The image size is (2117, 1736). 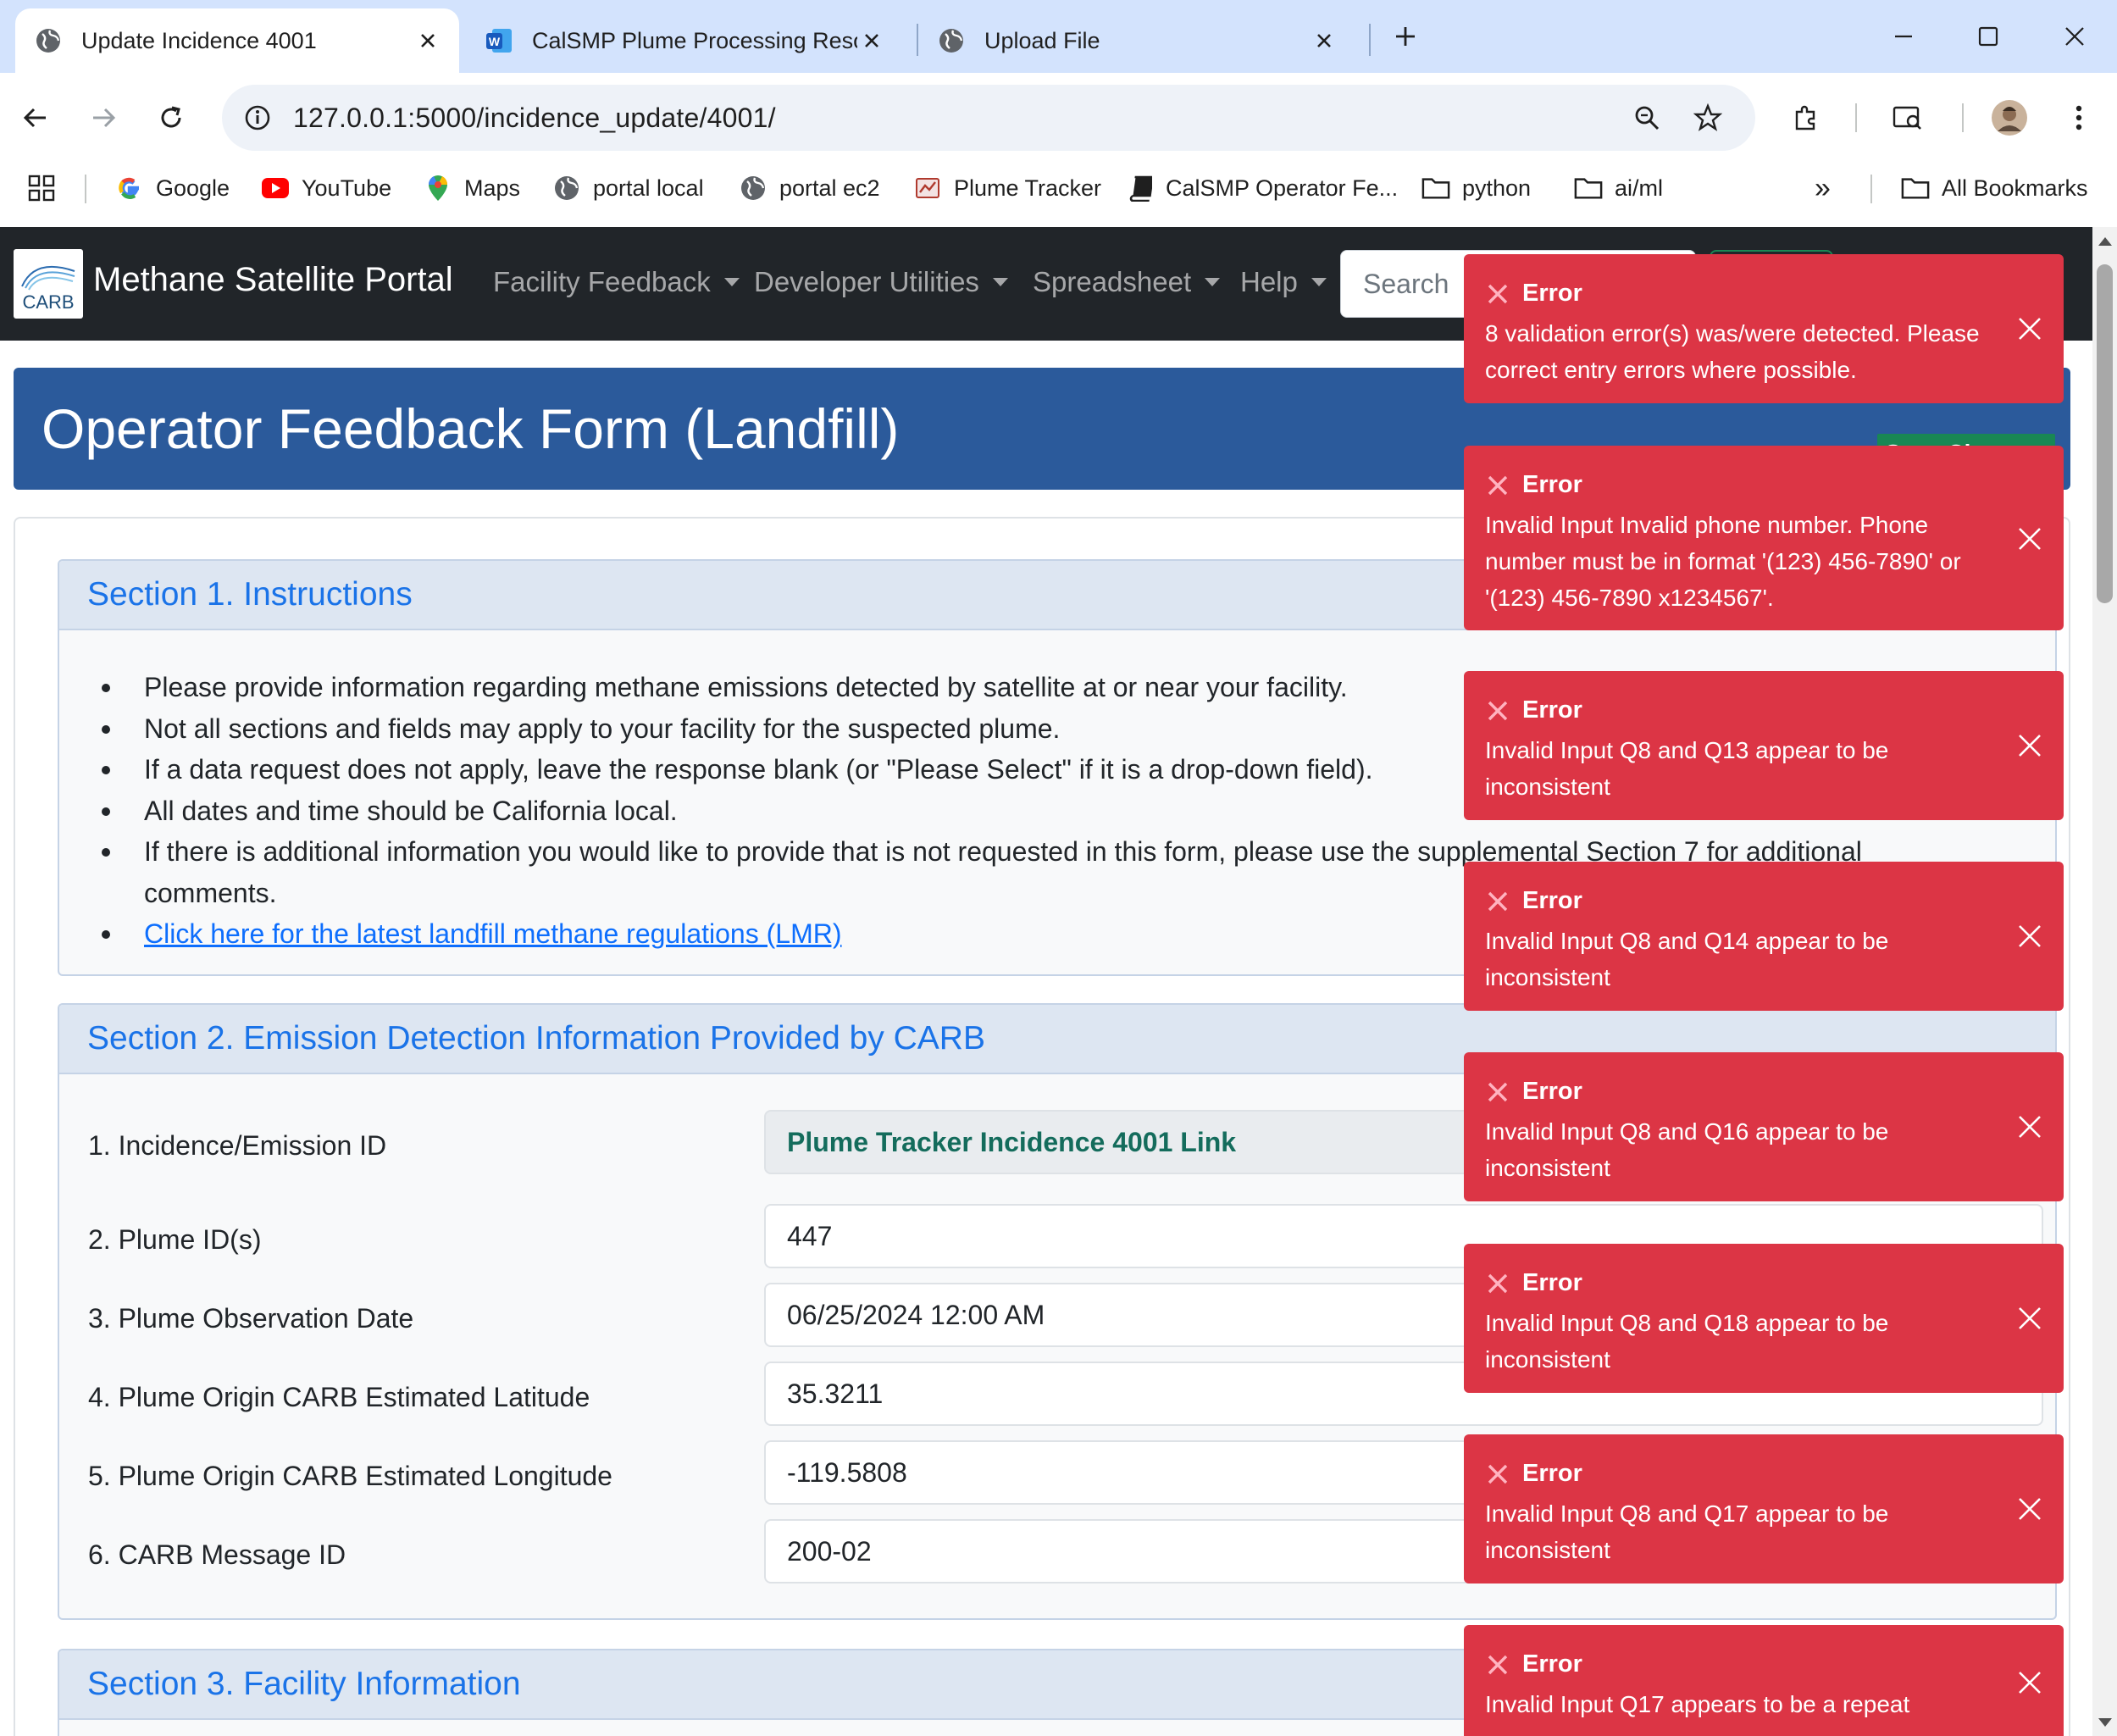 What do you see at coordinates (1856, 117) in the screenshot?
I see `toolbar-separator` at bounding box center [1856, 117].